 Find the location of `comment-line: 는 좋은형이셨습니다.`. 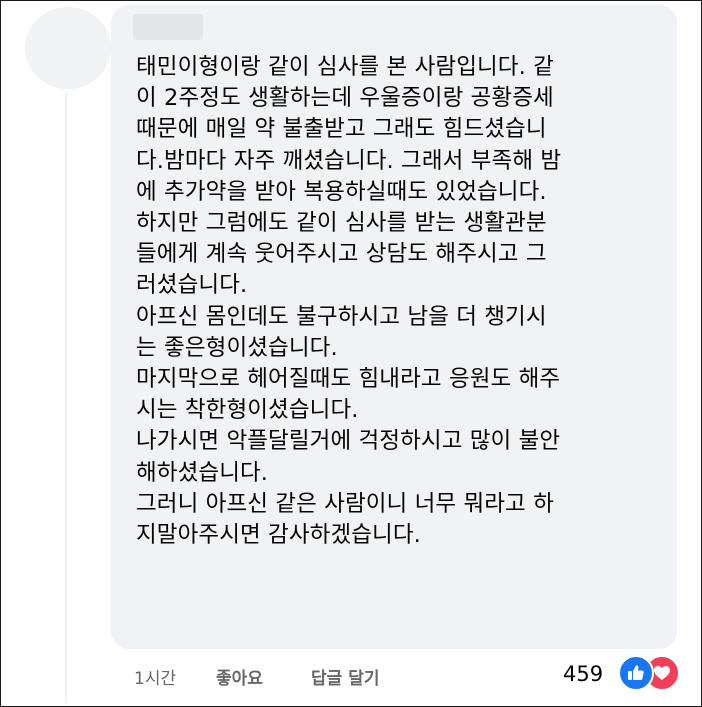

comment-line: 는 좋은형이셨습니다. is located at coordinates (237, 347).